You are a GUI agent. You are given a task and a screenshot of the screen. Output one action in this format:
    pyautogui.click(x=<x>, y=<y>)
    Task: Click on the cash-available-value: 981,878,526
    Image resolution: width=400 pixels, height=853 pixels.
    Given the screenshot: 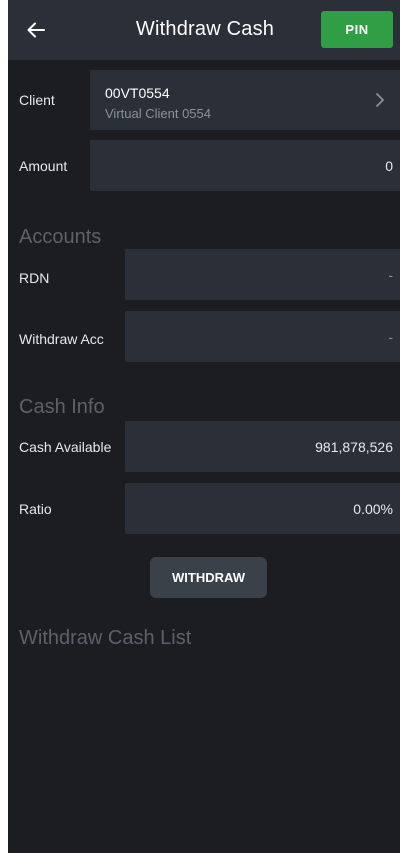 What is the action you would take?
    pyautogui.click(x=354, y=446)
    